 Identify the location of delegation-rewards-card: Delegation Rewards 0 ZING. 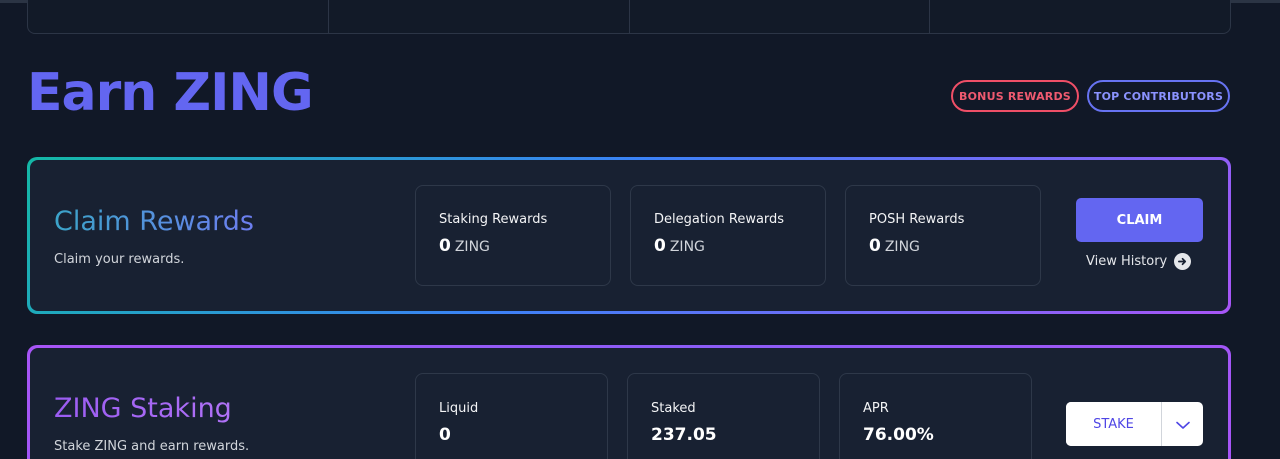
(728, 235).